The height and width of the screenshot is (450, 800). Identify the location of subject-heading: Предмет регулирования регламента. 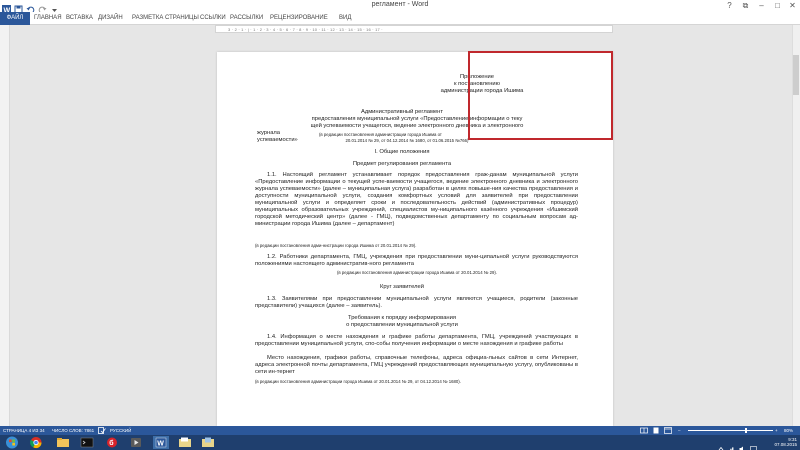
(402, 164).